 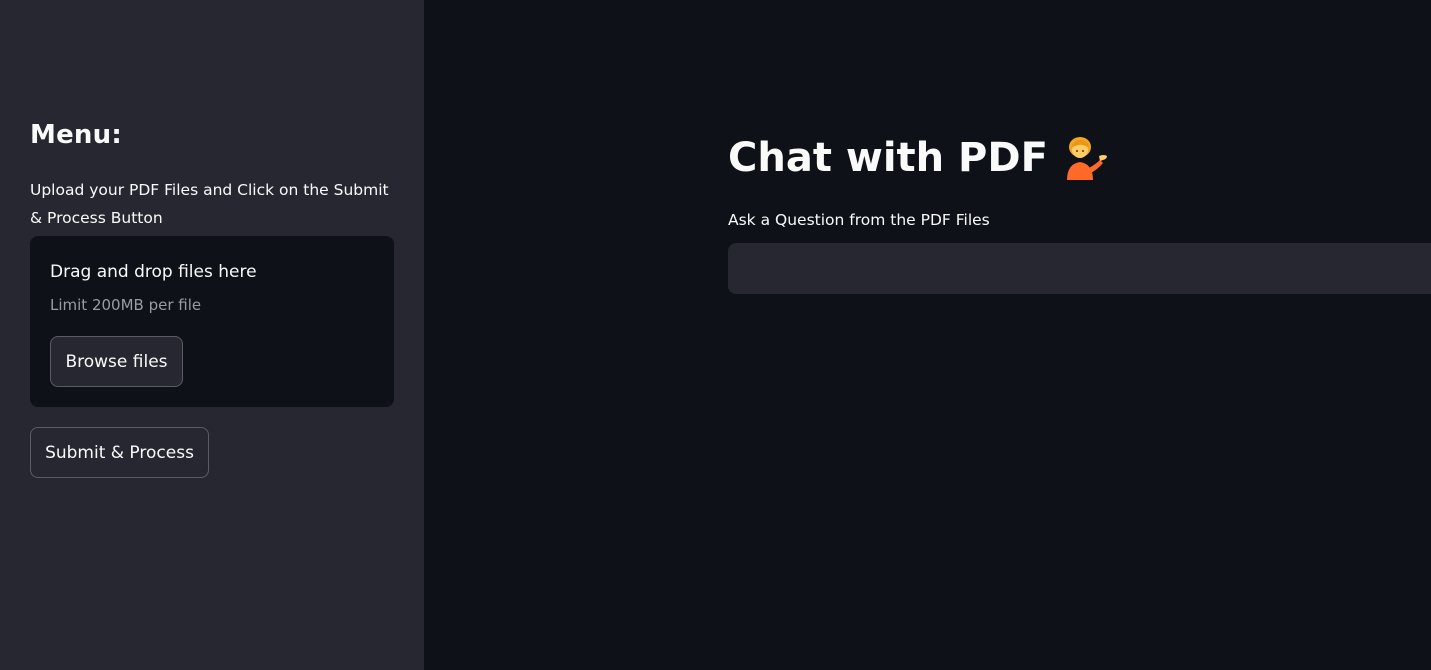 I want to click on dropzone-limit: Limit 200MB per file, so click(x=126, y=305).